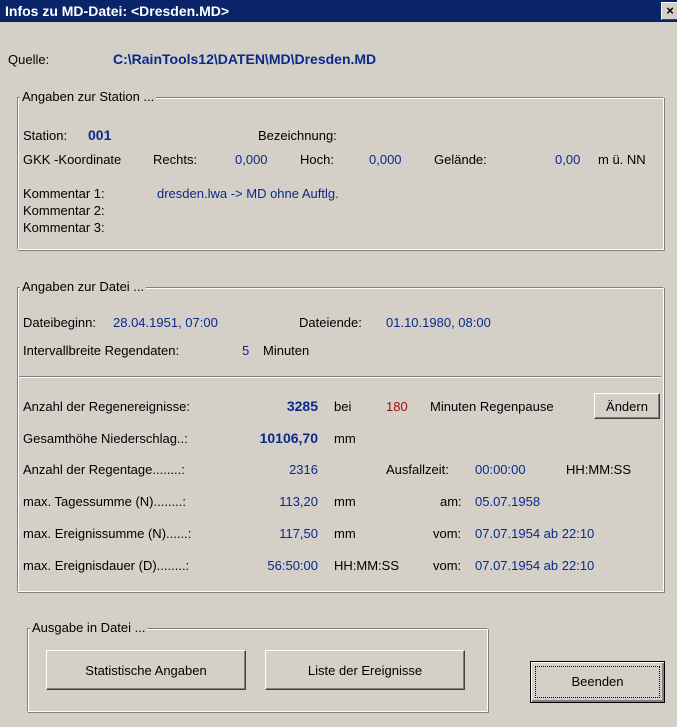  Describe the element at coordinates (345, 501) in the screenshot. I see `tagessumme-unit: mm` at that location.